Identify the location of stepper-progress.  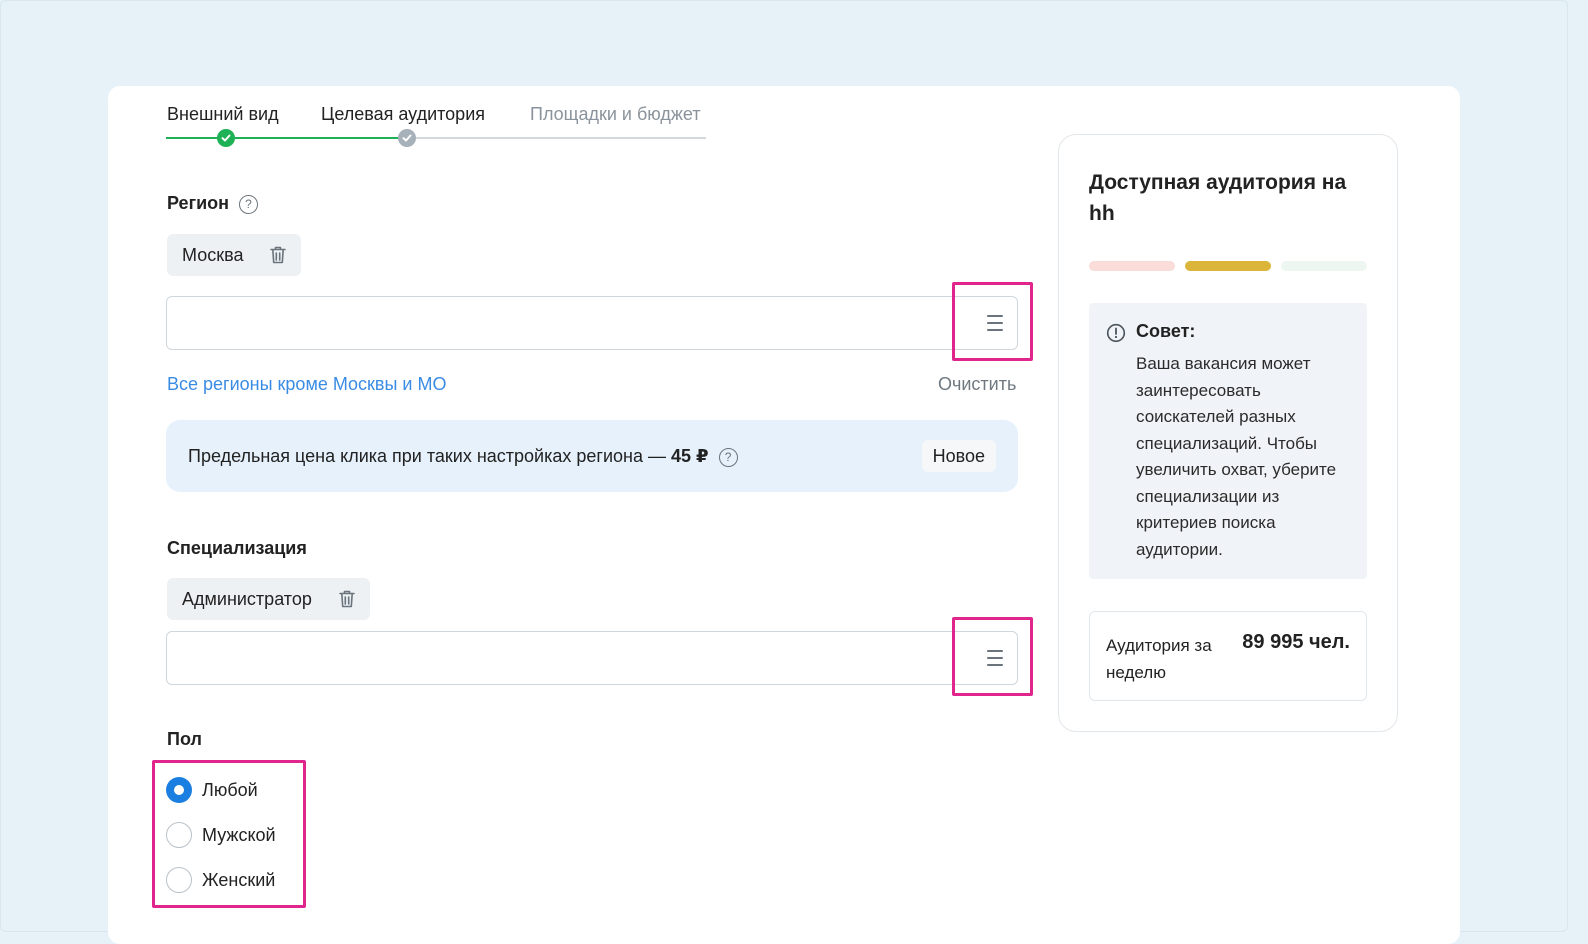
(286, 138).